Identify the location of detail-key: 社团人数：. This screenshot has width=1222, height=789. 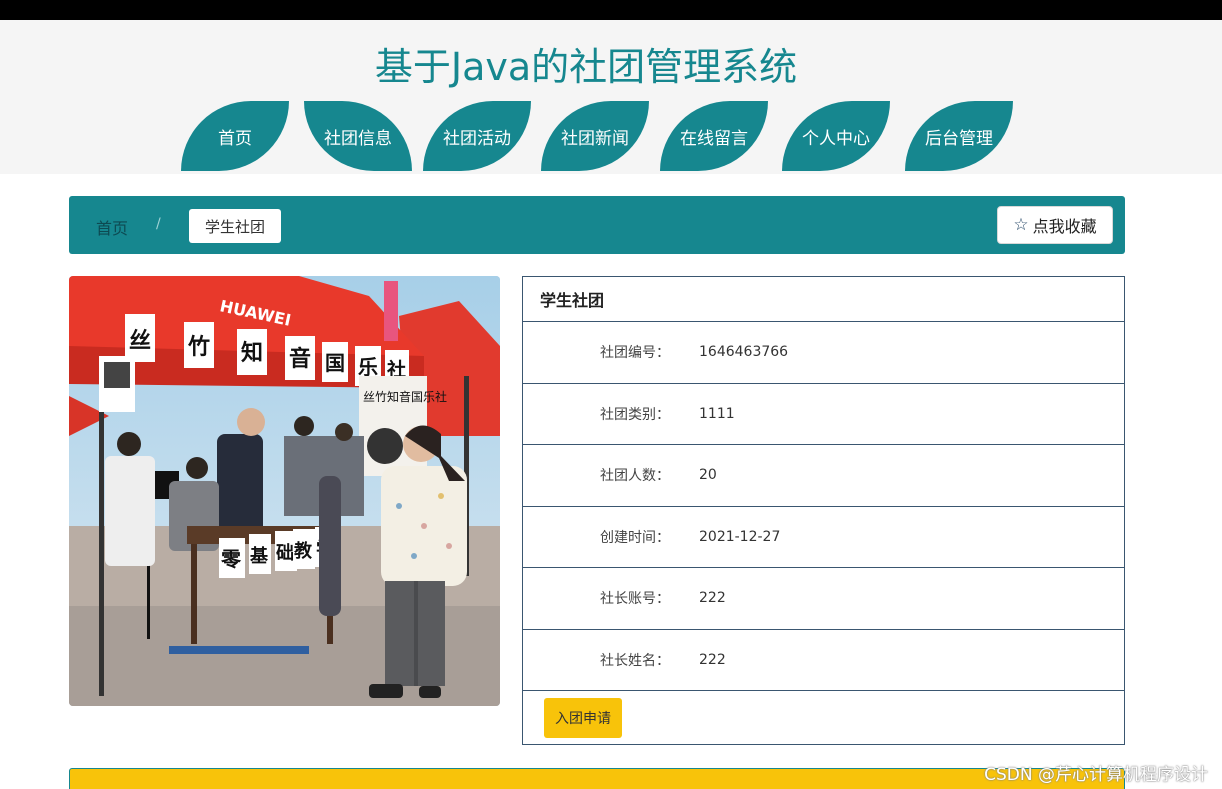
(635, 476).